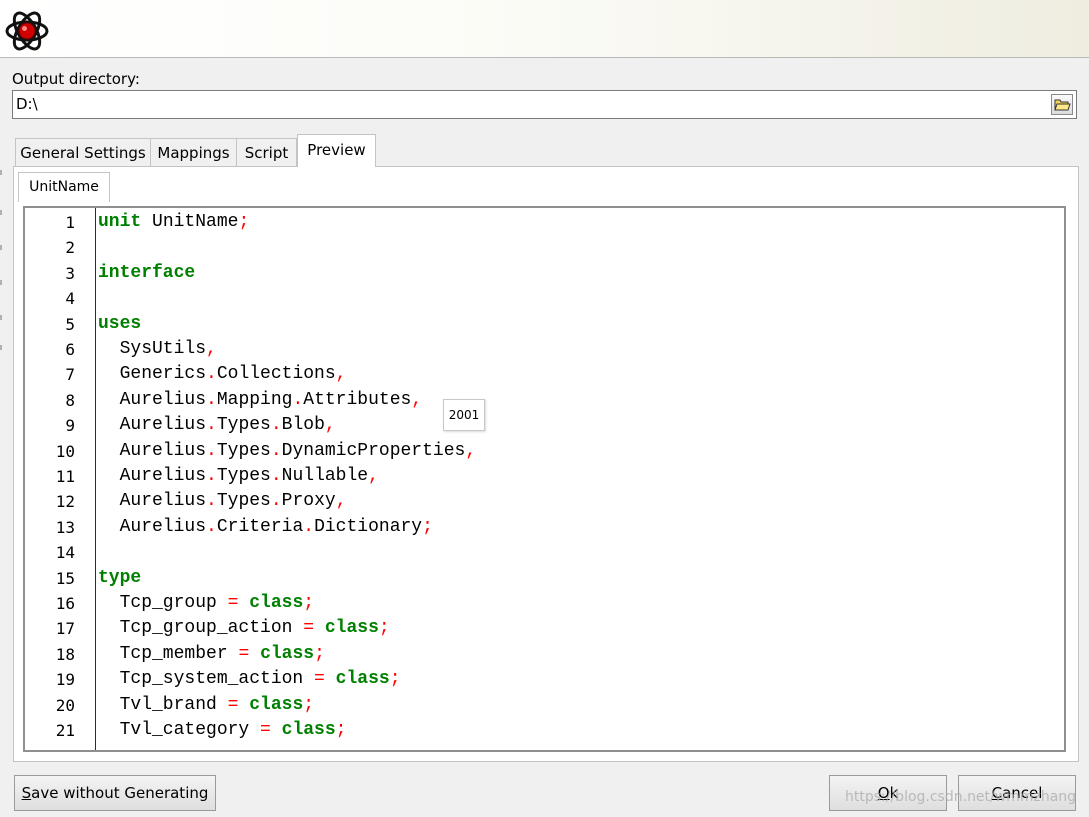 This screenshot has height=817, width=1089. What do you see at coordinates (83, 152) in the screenshot?
I see `tab-general-settings: General Settings` at bounding box center [83, 152].